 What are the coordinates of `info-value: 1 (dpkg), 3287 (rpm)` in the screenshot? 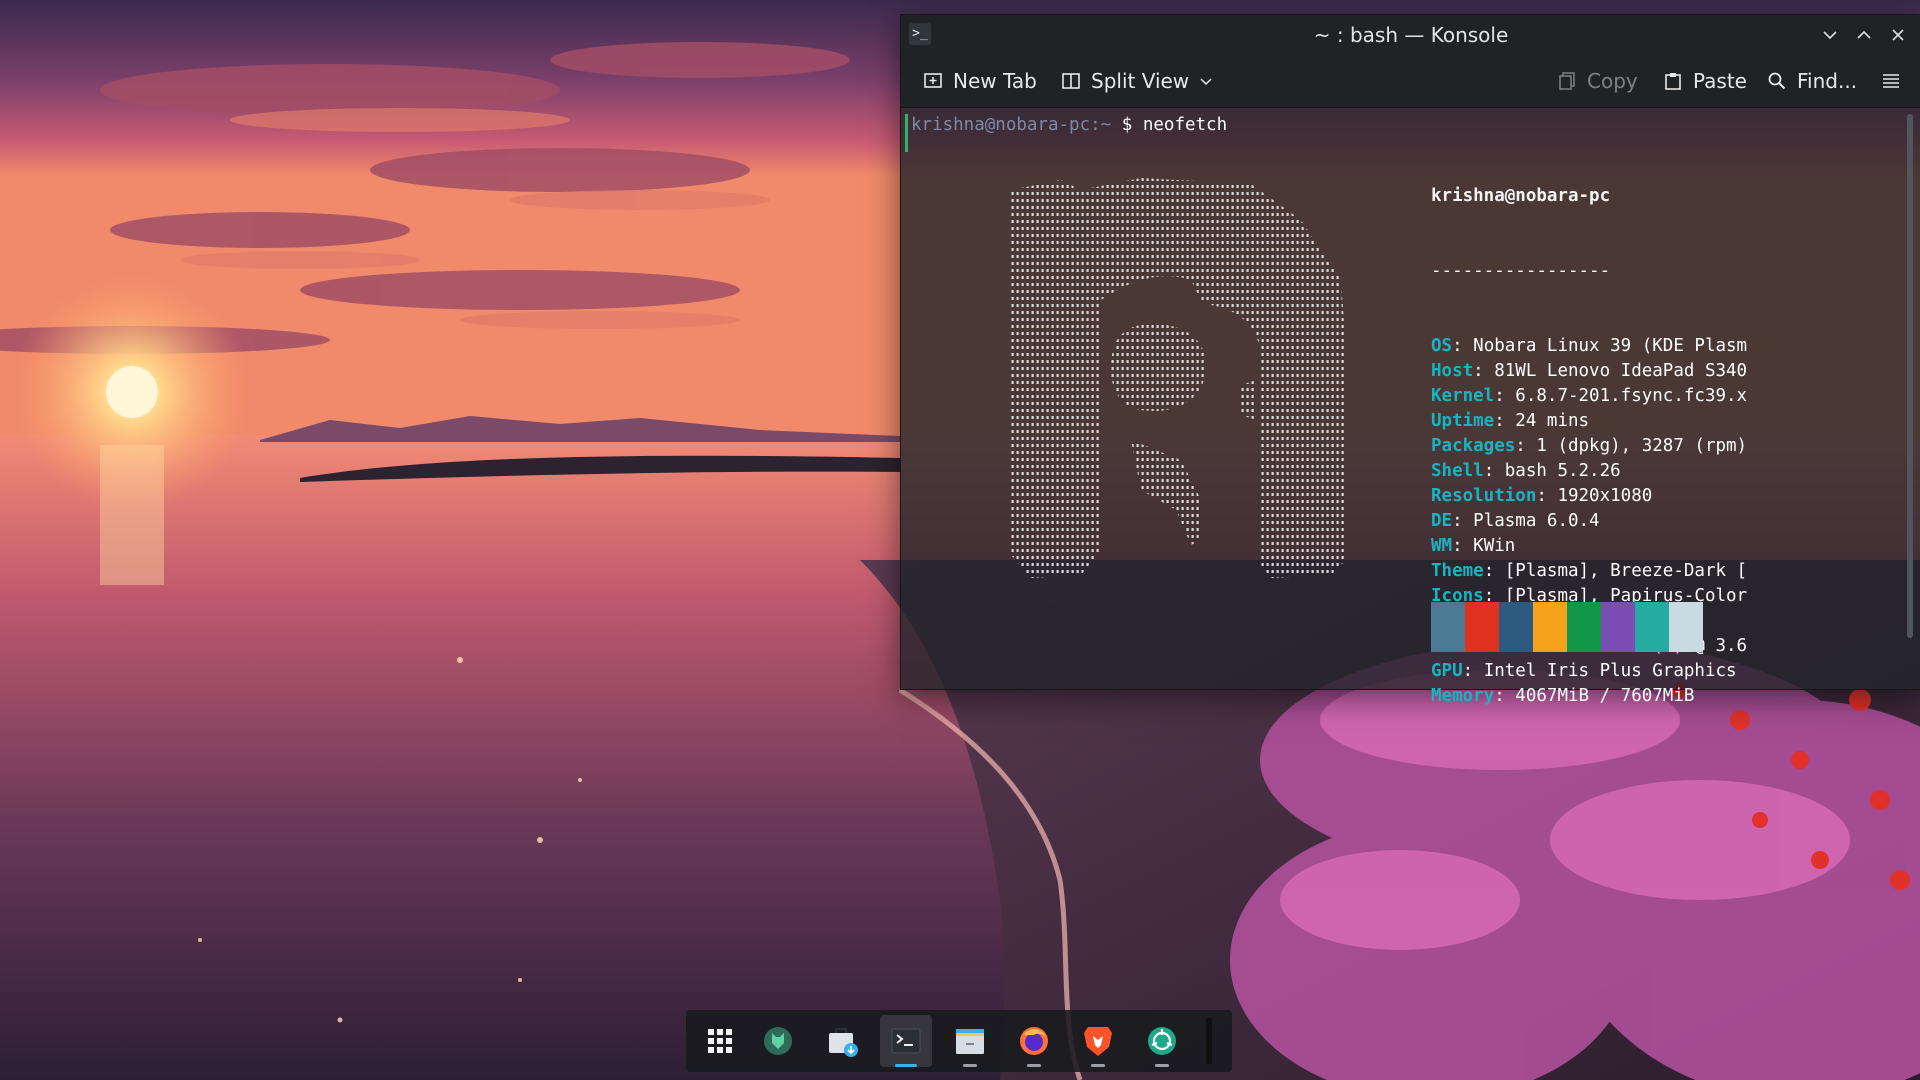 It's located at (1642, 446).